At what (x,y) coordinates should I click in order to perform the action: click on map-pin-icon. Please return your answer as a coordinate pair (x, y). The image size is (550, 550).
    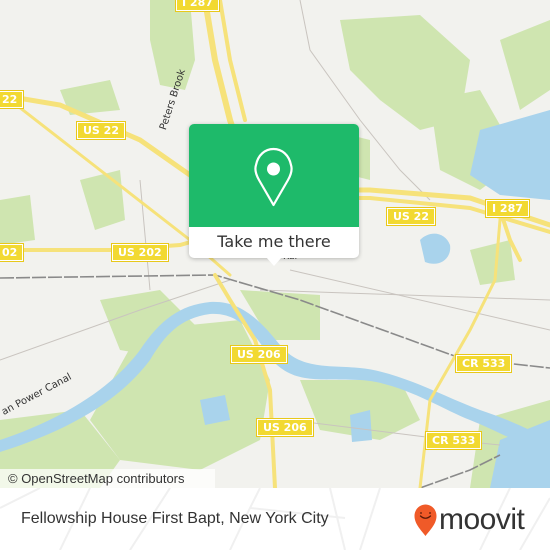
    Looking at the image, I should click on (273, 177).